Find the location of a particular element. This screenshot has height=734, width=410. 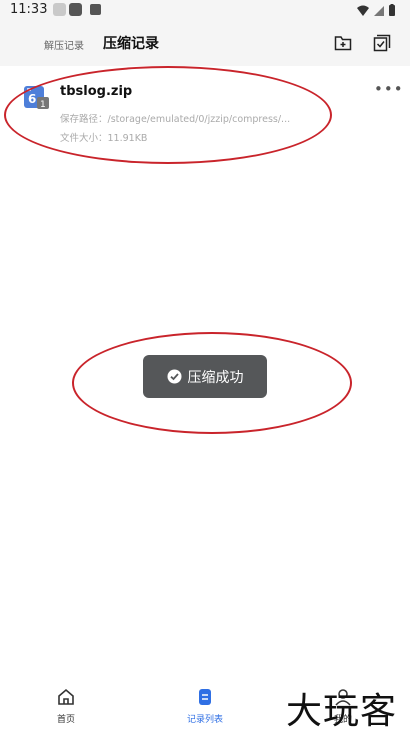

nav-home: 首页 is located at coordinates (66, 702).